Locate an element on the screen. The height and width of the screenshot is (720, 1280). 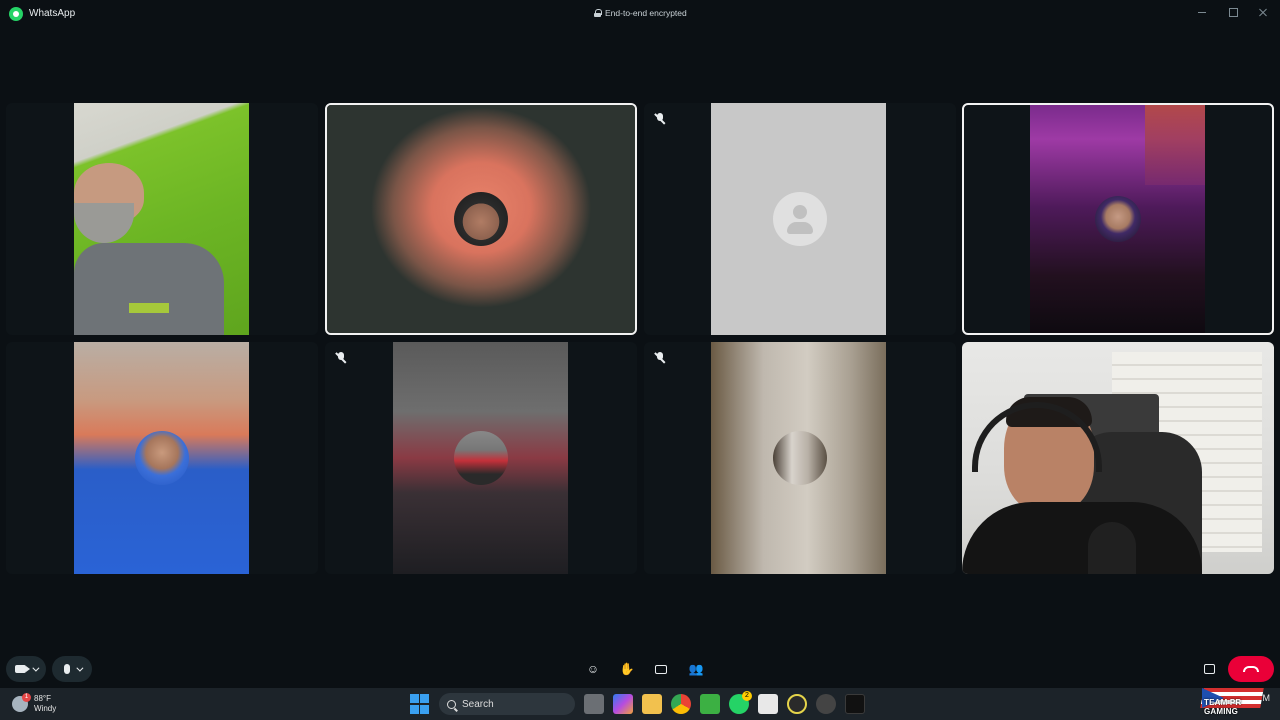
encryption-notice: End-to-end encrypted is located at coordinates (640, 13).